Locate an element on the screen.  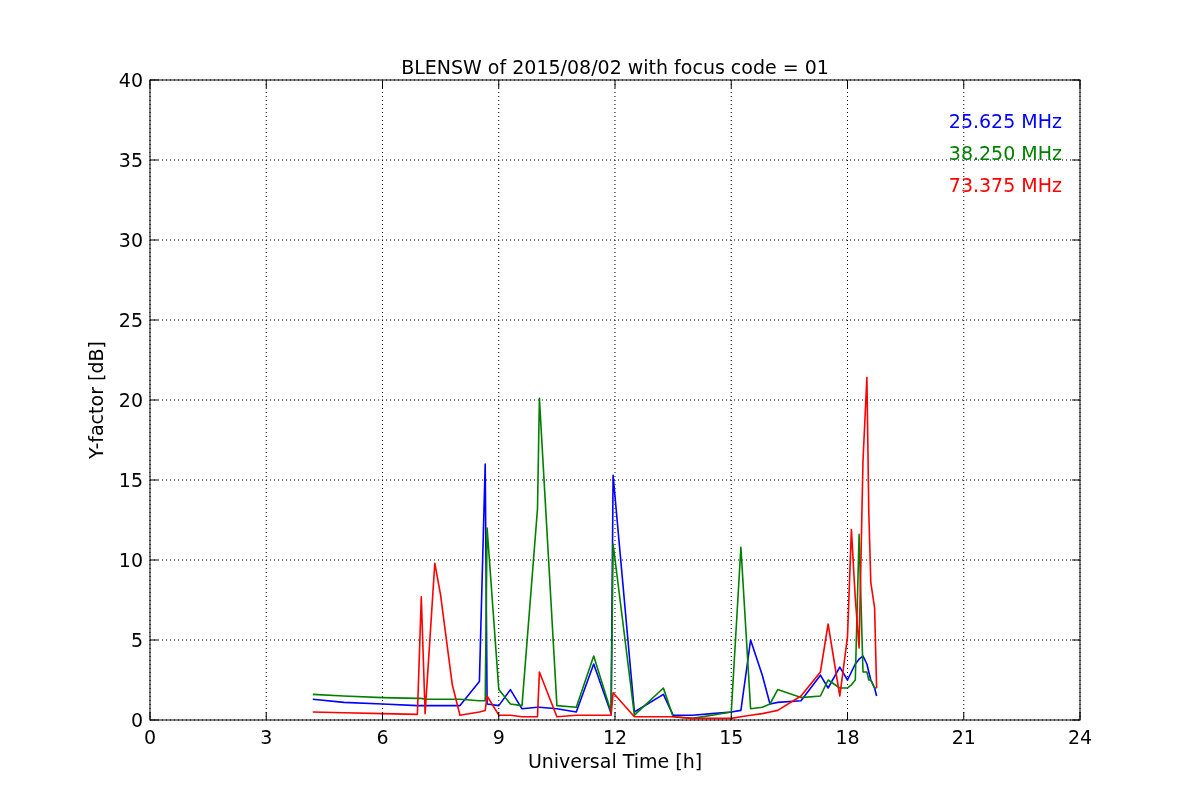
legend-label: 73.375 MHz is located at coordinates (1005, 185).